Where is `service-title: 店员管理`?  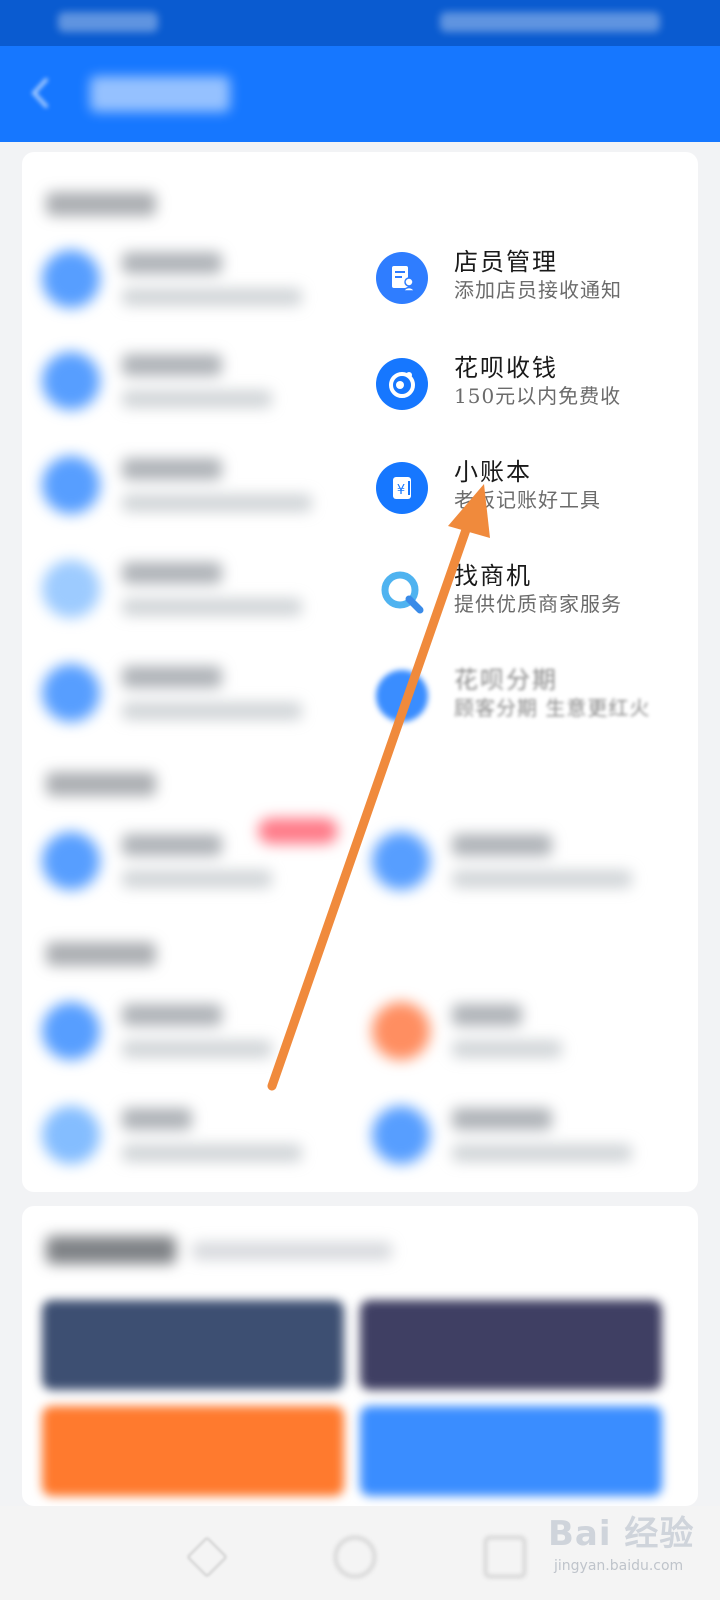
service-title: 店员管理 is located at coordinates (506, 262).